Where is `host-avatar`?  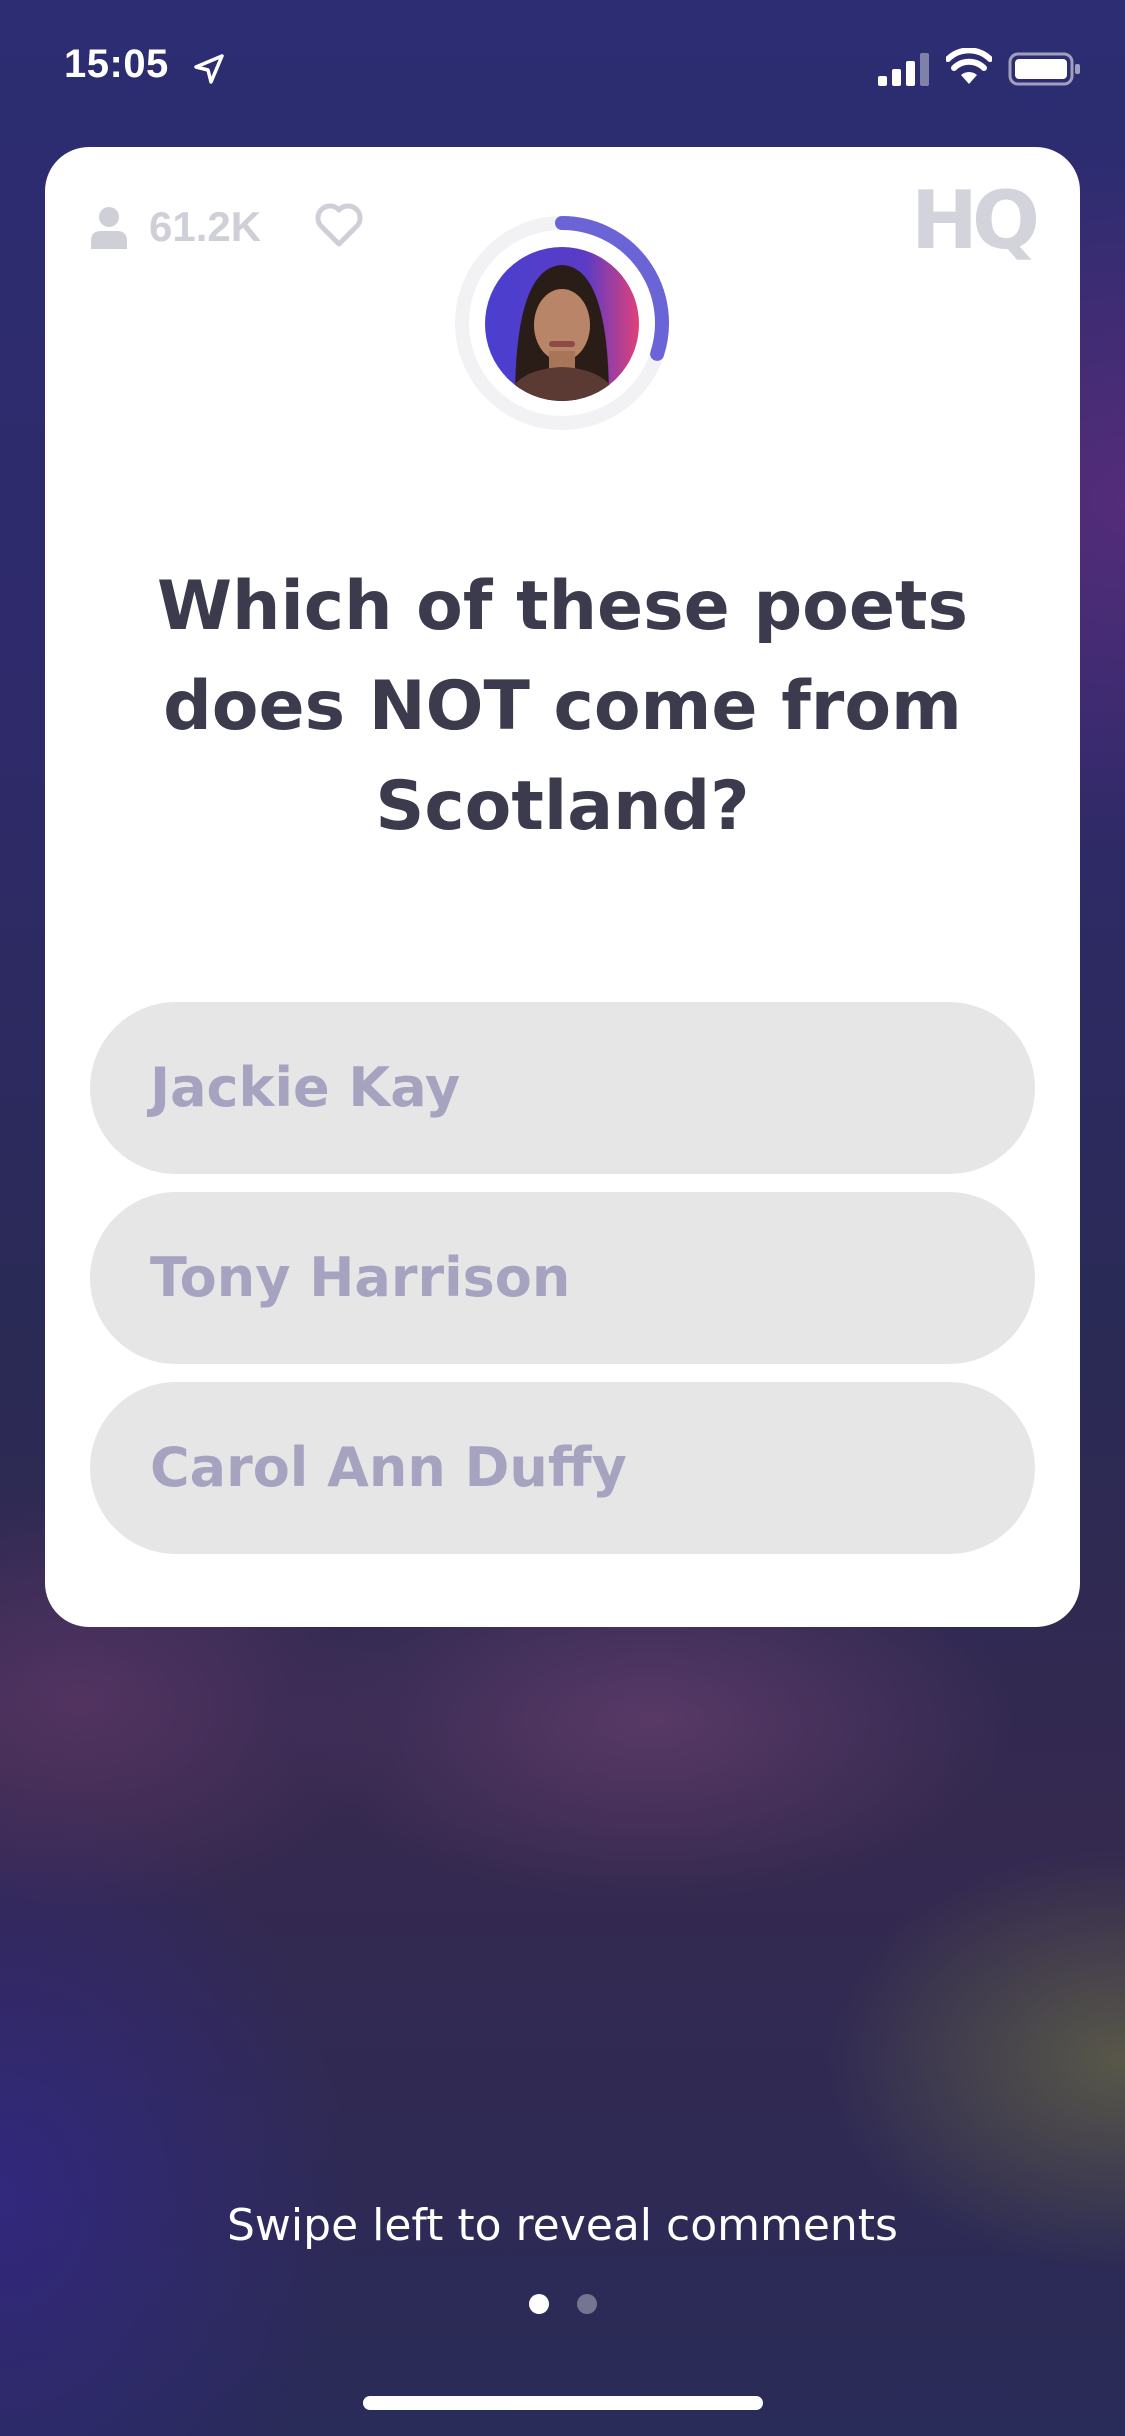 host-avatar is located at coordinates (562, 324).